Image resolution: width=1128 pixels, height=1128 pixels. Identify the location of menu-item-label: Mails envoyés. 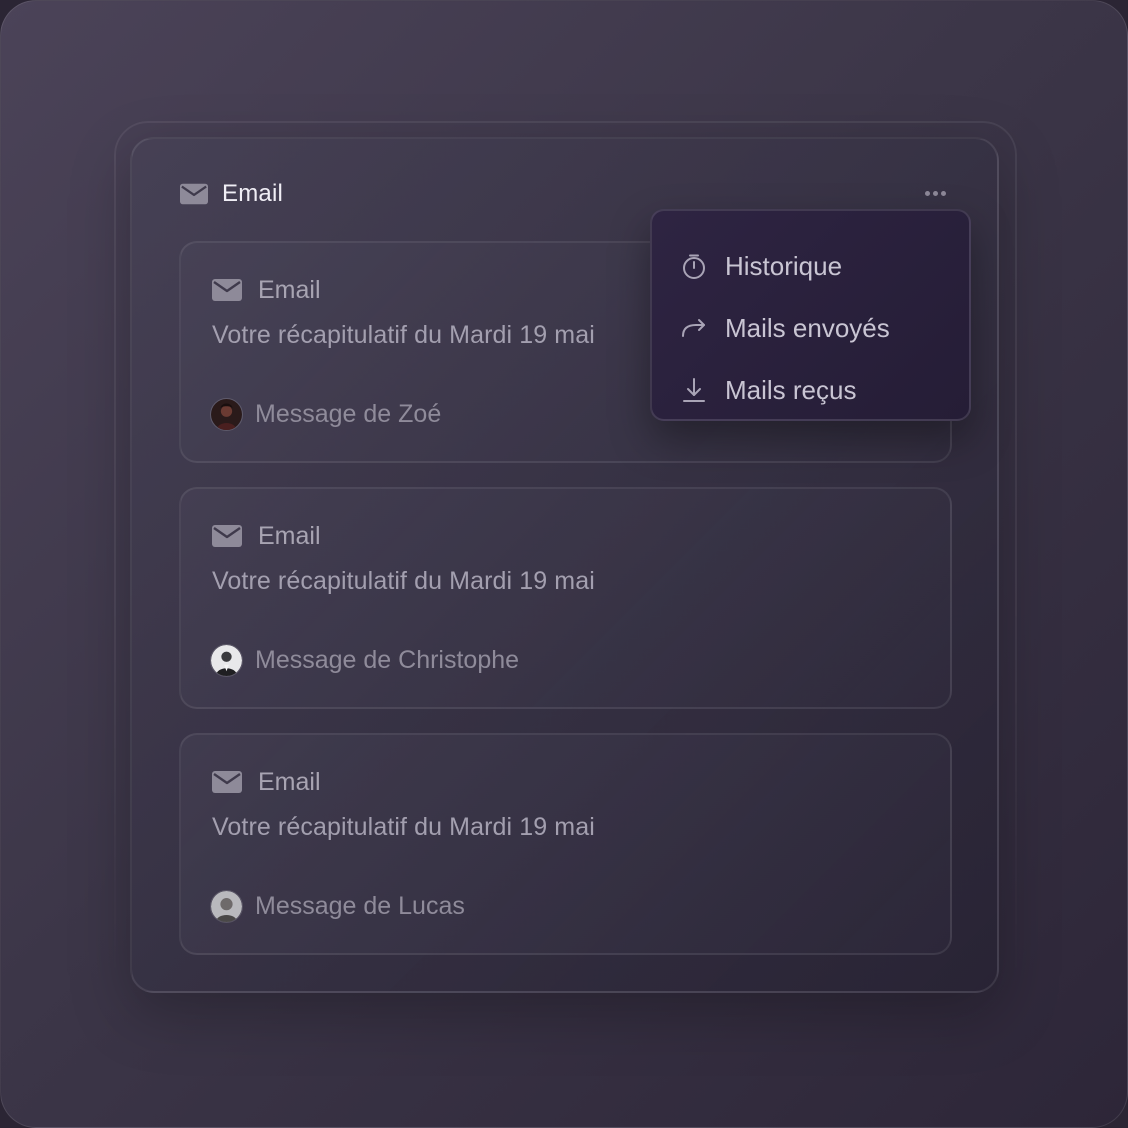
(807, 327).